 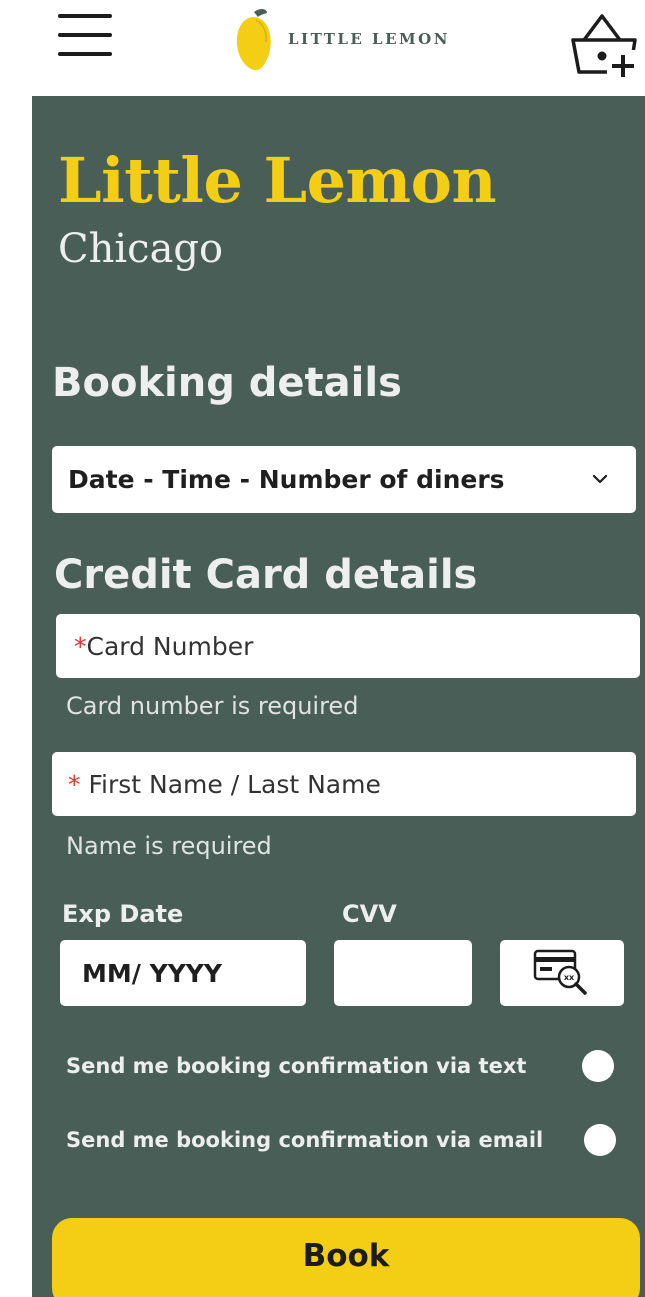 What do you see at coordinates (600, 479) in the screenshot?
I see `chevron-down-icon` at bounding box center [600, 479].